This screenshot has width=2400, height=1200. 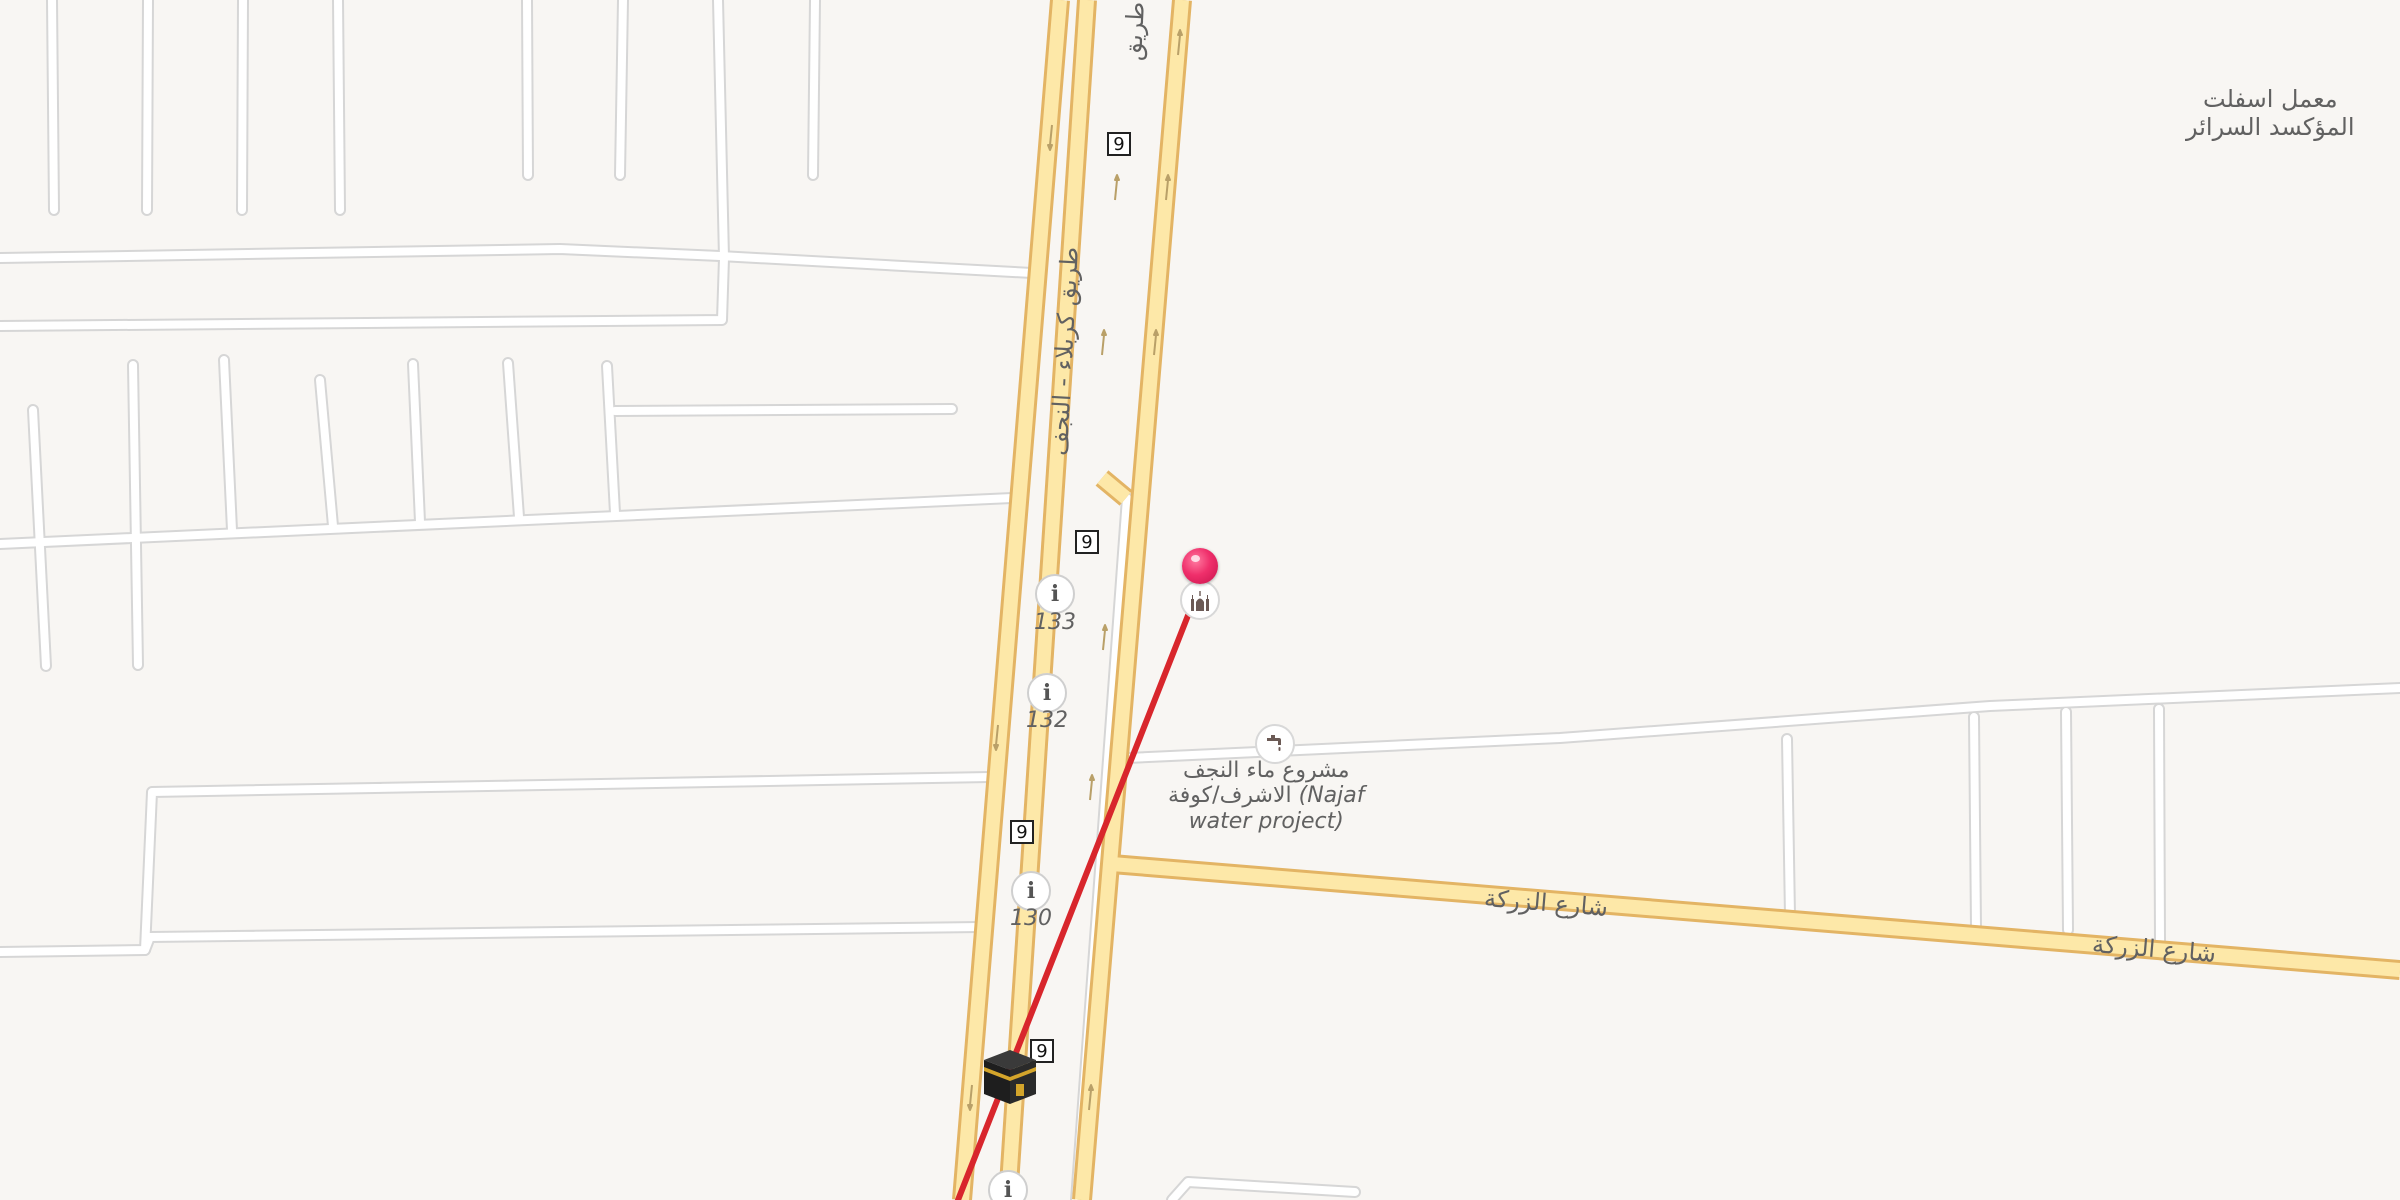 I want to click on water-tap-icon, so click(x=1275, y=744).